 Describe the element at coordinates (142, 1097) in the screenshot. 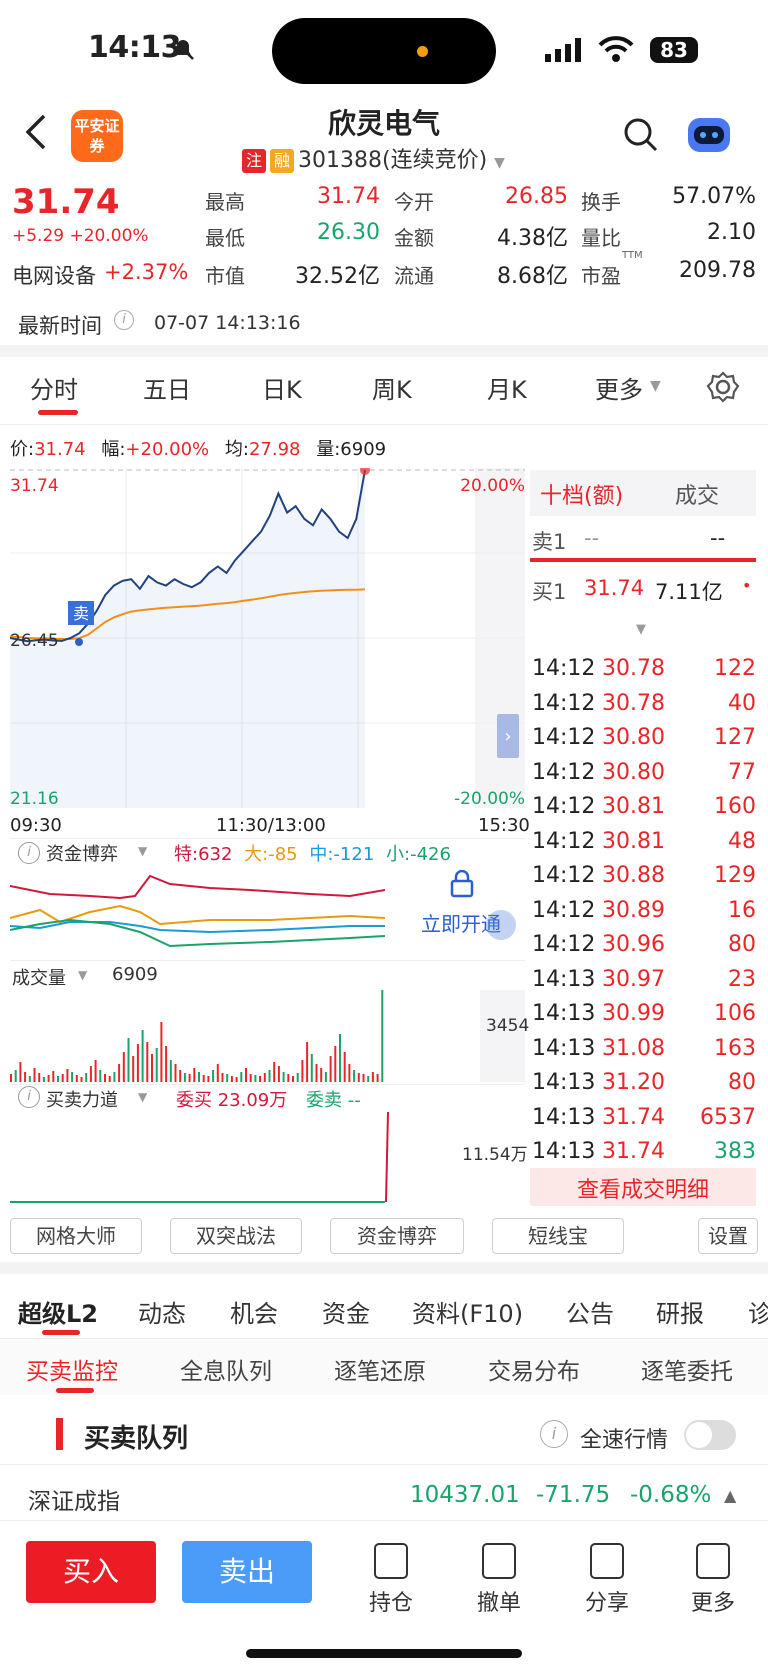

I see `force-dropdown-icon: ▼` at that location.